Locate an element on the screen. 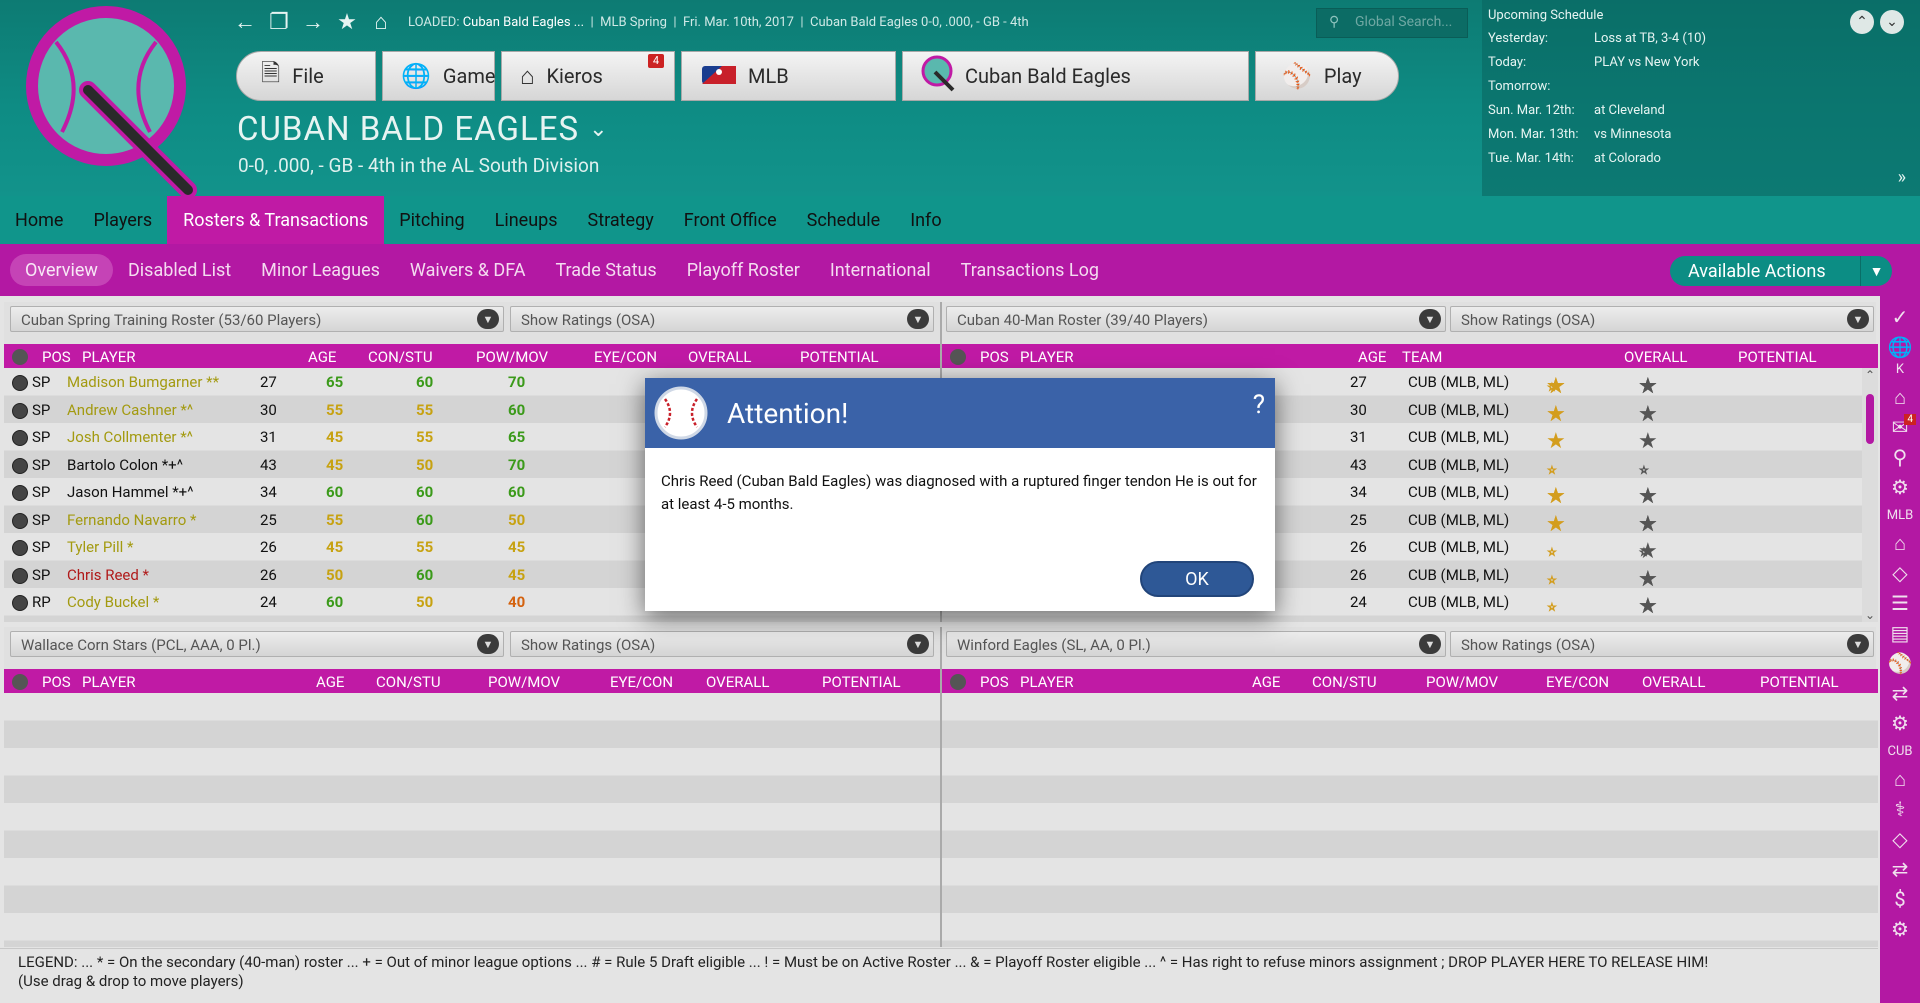 The image size is (1920, 1003). tab-strategy: Strategy is located at coordinates (621, 220).